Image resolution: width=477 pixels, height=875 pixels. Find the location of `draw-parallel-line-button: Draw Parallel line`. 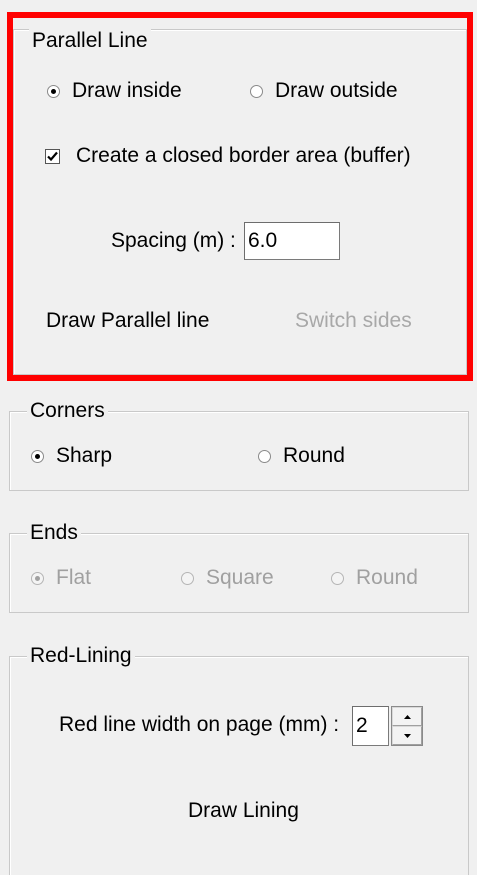

draw-parallel-line-button: Draw Parallel line is located at coordinates (127, 321).